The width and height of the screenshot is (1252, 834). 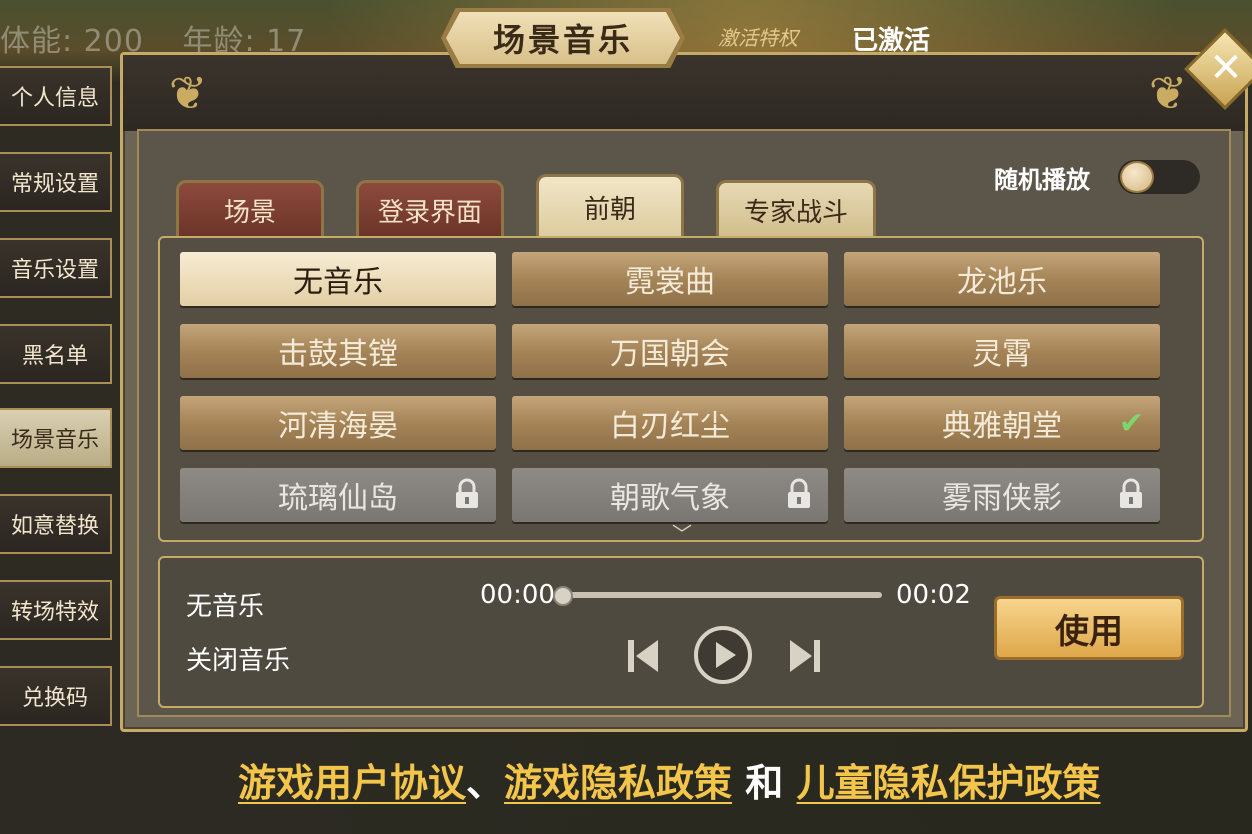 I want to click on sidebar-item-label: 个人信息, so click(x=54, y=98).